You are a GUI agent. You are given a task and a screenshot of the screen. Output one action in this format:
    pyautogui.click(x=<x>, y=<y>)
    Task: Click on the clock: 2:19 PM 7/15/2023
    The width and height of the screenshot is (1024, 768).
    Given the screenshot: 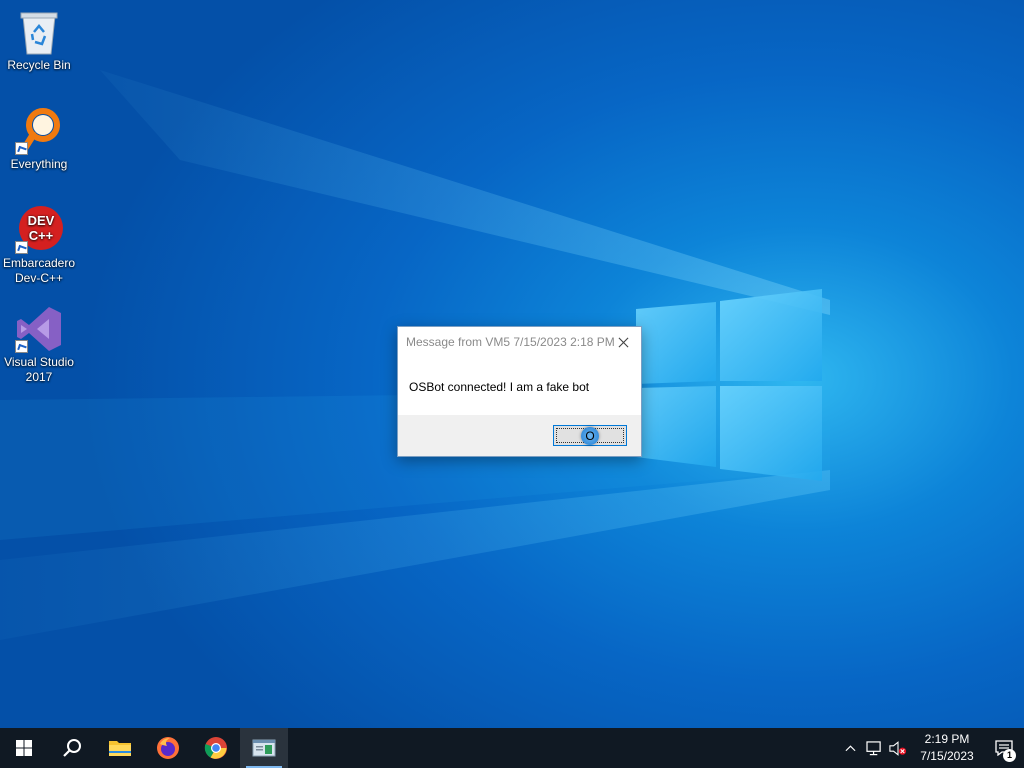 What is the action you would take?
    pyautogui.click(x=947, y=748)
    